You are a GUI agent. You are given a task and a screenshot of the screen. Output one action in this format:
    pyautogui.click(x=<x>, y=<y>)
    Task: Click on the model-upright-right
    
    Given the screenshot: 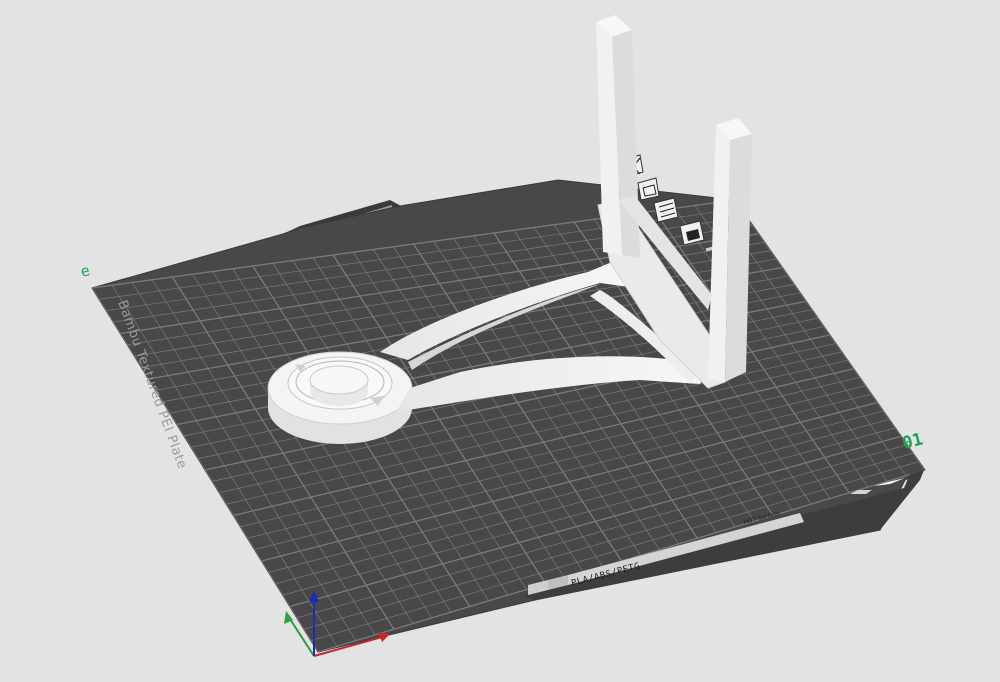 What is the action you would take?
    pyautogui.click(x=730, y=250)
    